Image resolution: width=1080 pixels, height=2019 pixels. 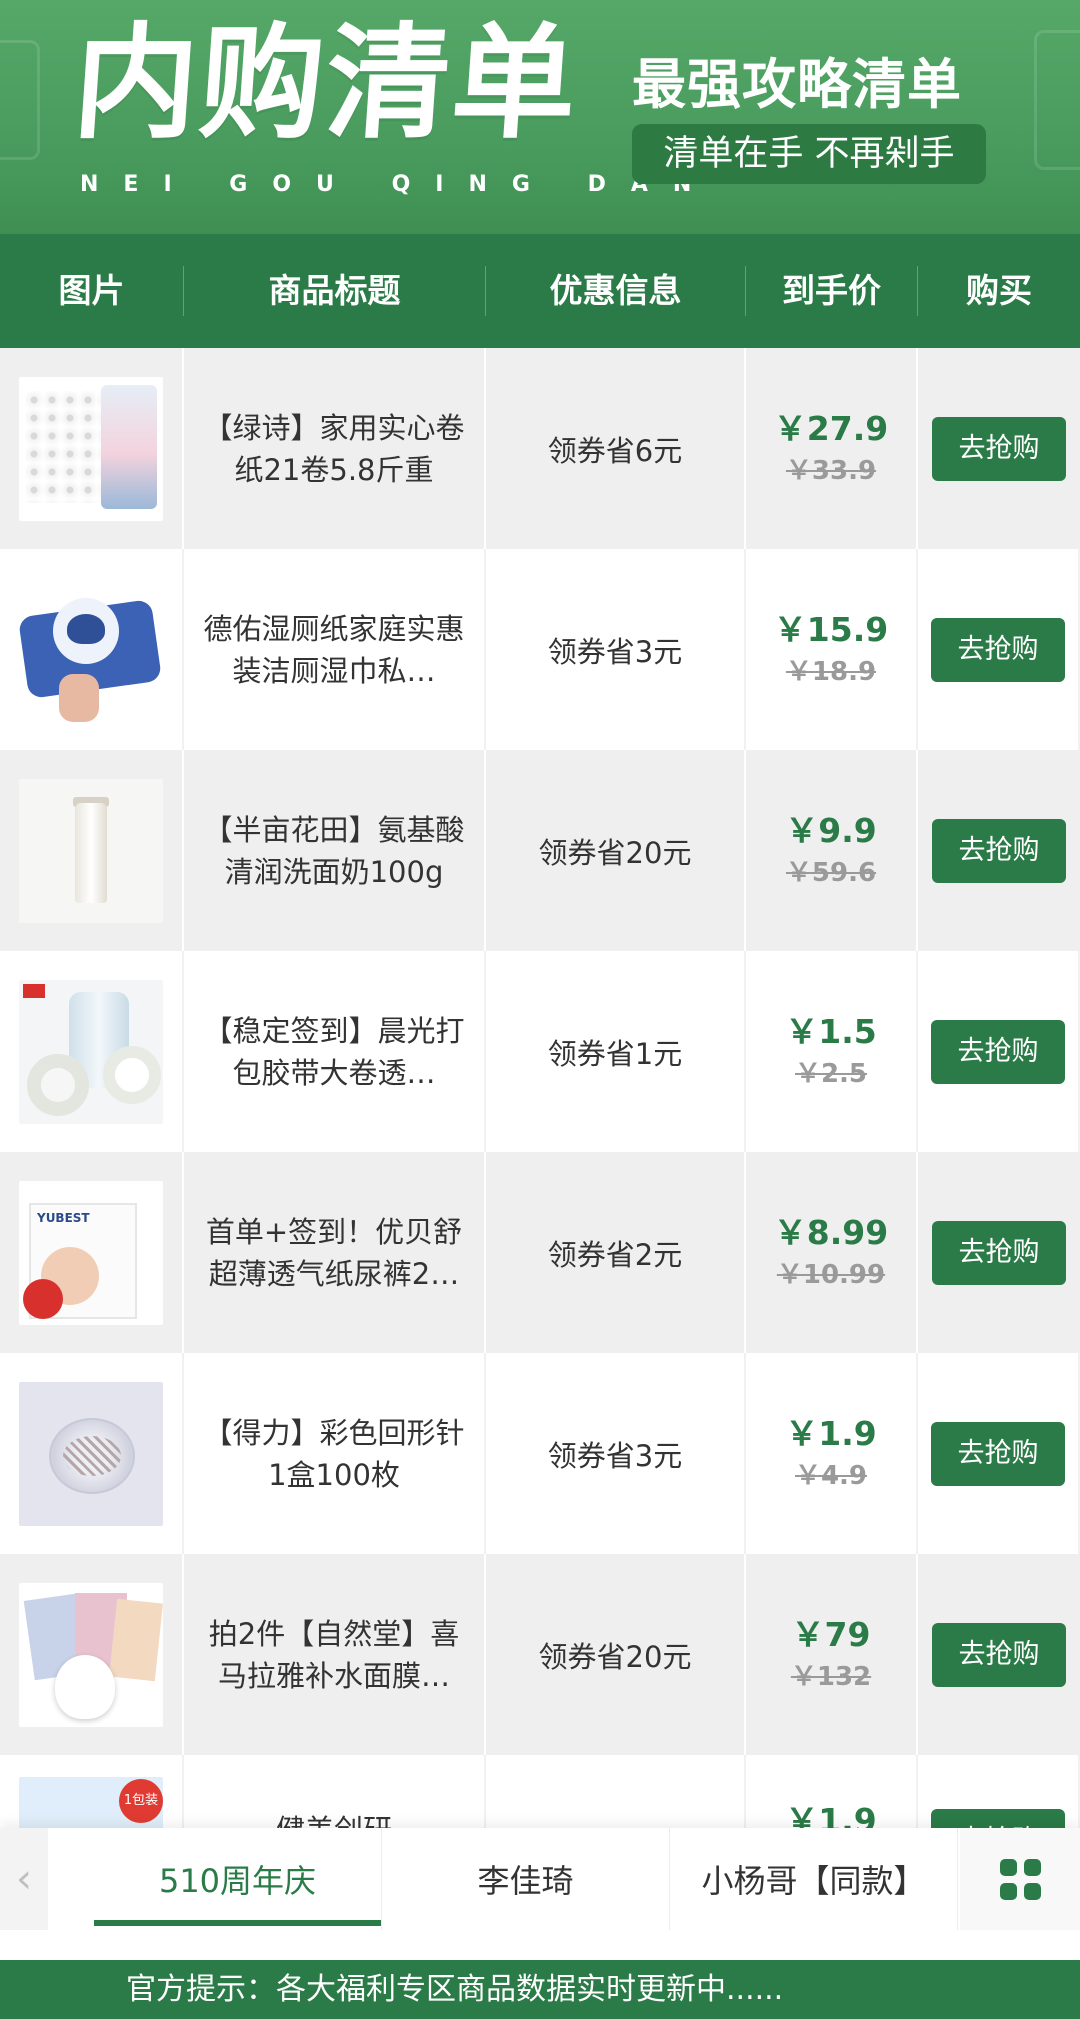 I want to click on diaper-image: YUBEST, so click(x=91, y=1252).